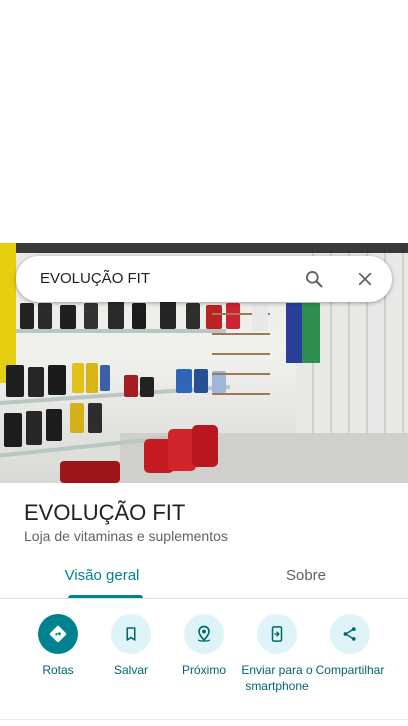 The image size is (408, 726). What do you see at coordinates (306, 582) in the screenshot?
I see `tab-about: Sobre` at bounding box center [306, 582].